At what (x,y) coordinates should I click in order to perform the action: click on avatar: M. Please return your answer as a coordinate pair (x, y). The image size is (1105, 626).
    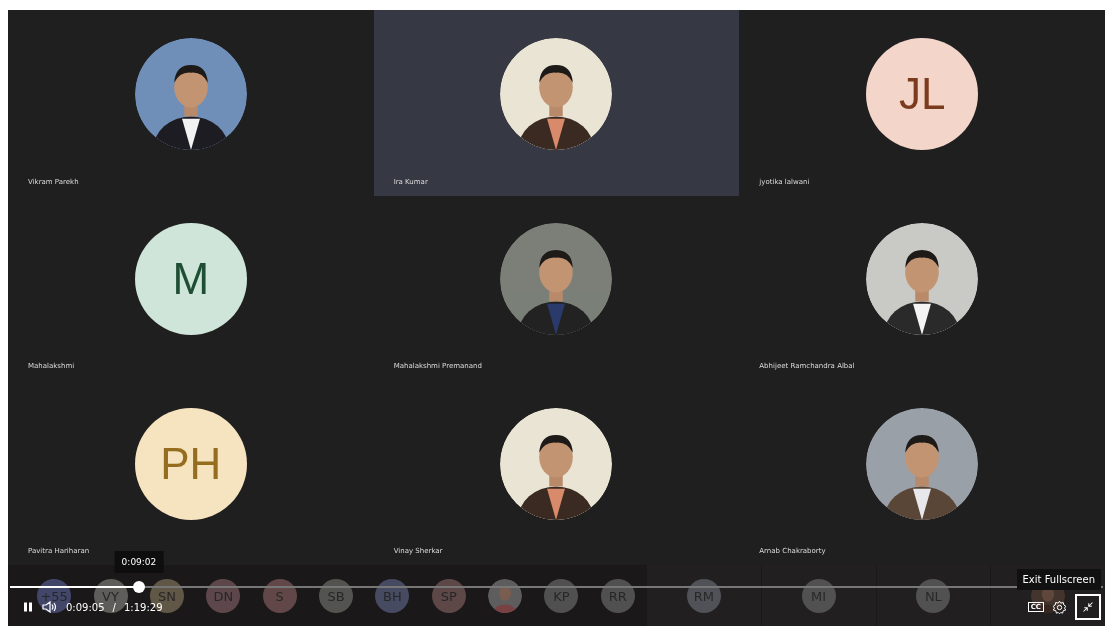
    Looking at the image, I should click on (190, 279).